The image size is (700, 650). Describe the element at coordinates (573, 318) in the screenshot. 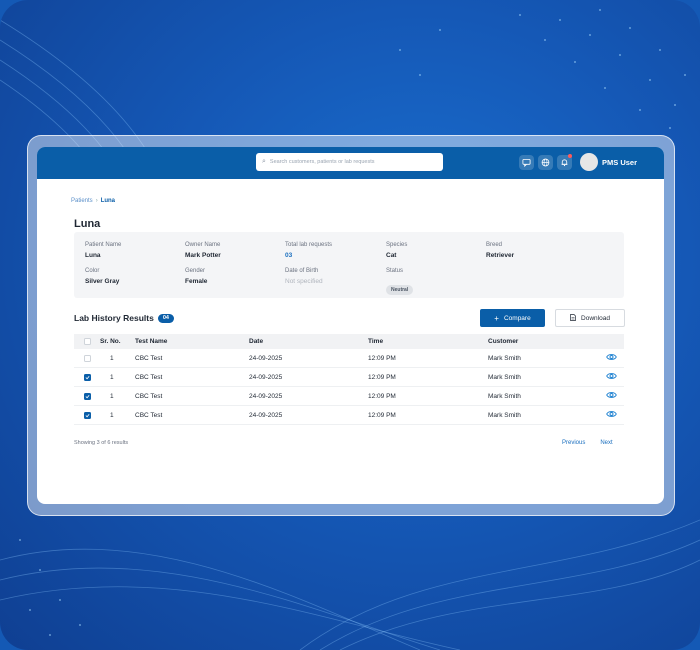

I see `document-icon` at that location.